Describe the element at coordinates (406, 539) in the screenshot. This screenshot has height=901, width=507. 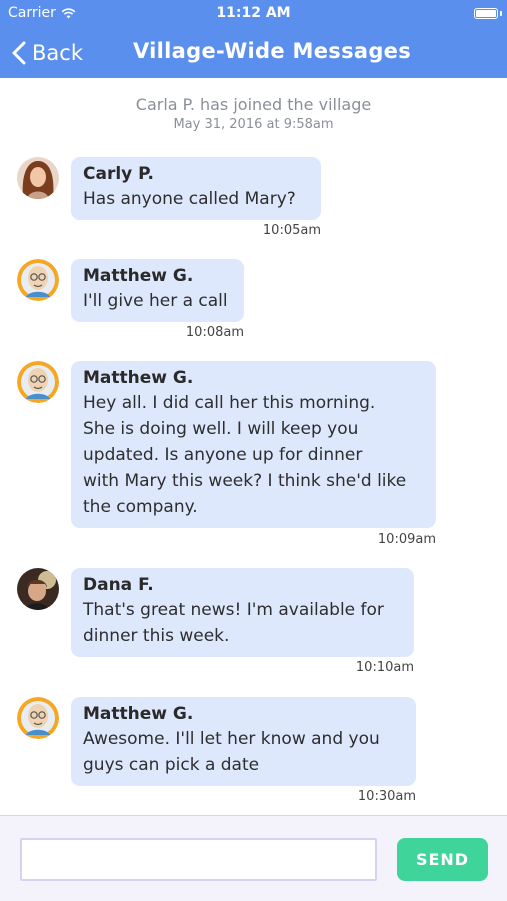
I see `message-time: 10:09am` at that location.